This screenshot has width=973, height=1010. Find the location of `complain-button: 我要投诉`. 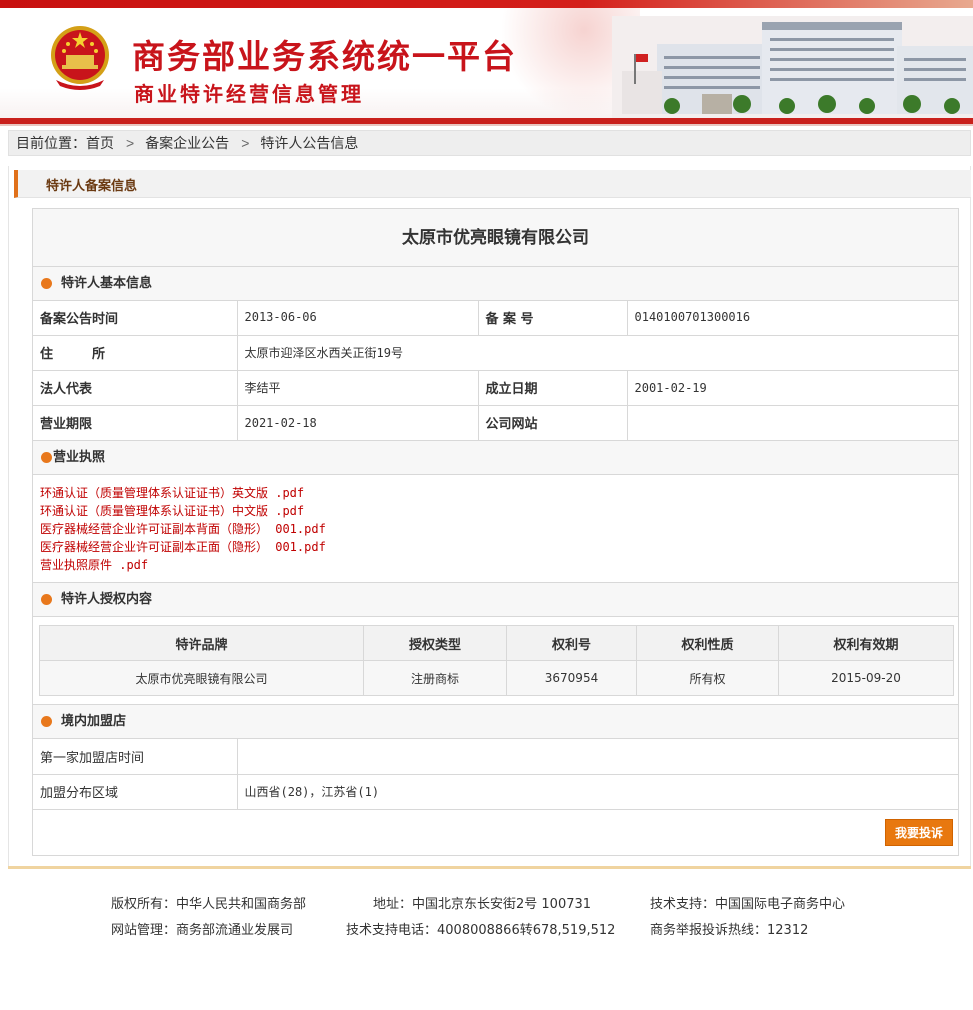

complain-button: 我要投诉 is located at coordinates (919, 832).